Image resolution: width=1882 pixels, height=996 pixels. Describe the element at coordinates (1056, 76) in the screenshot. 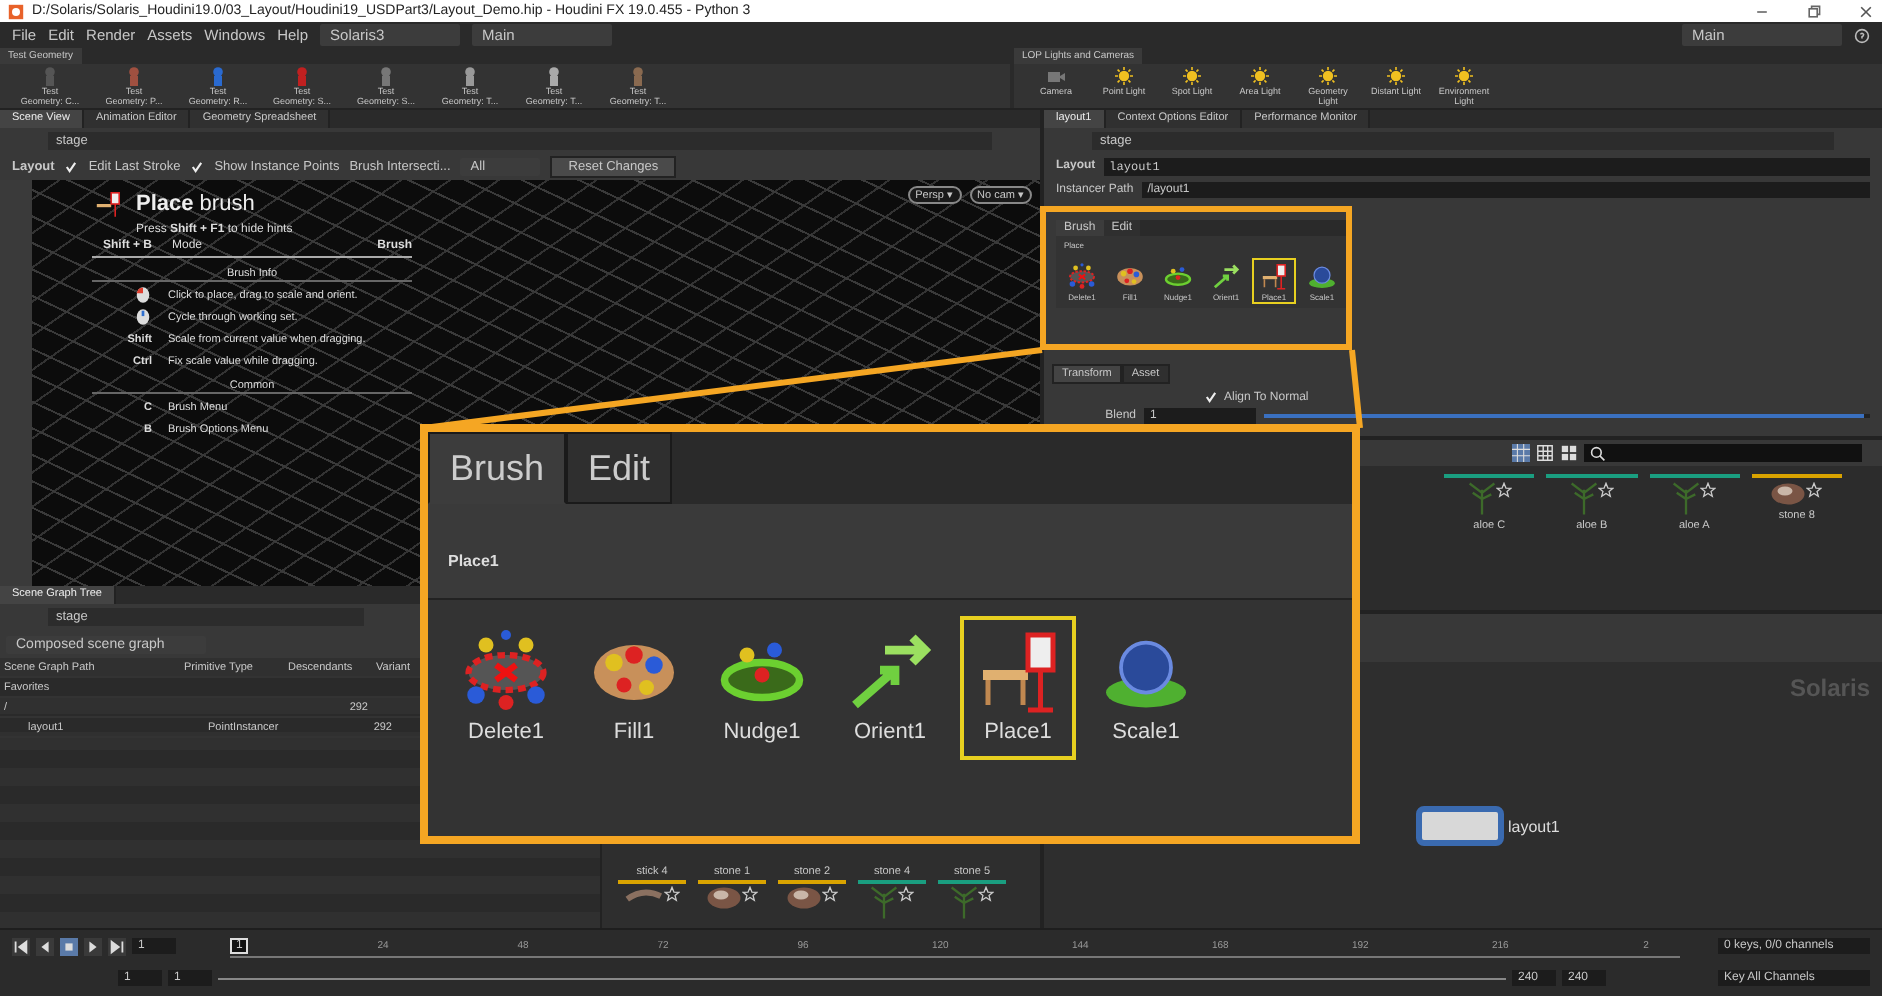

I see `camera-icon` at that location.